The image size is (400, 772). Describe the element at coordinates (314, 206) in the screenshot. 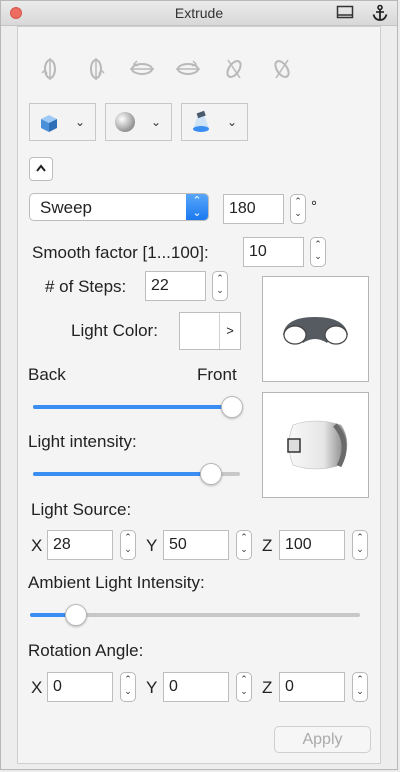

I see `degree-unit: °` at that location.